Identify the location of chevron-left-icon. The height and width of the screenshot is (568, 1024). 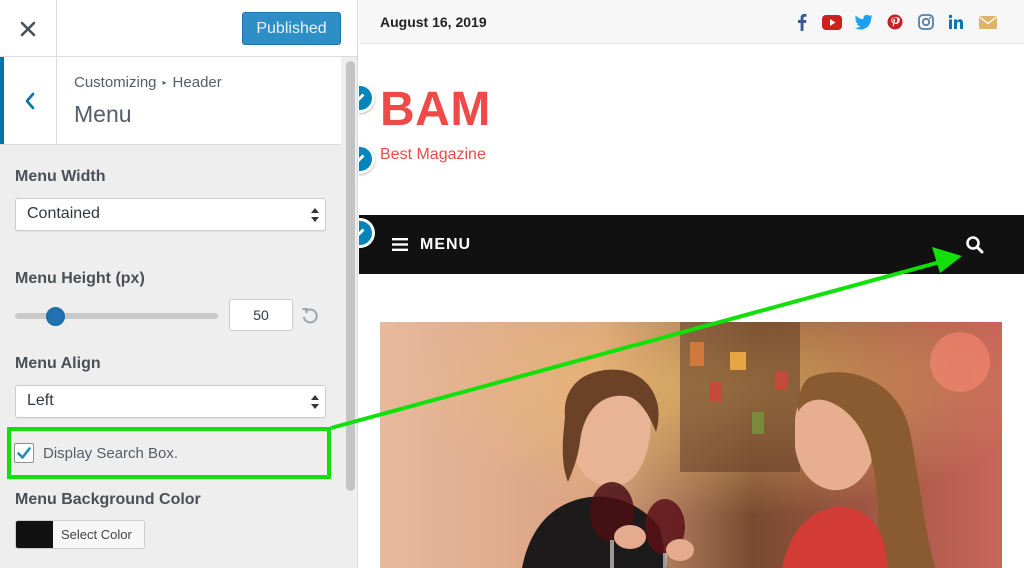
(30, 100).